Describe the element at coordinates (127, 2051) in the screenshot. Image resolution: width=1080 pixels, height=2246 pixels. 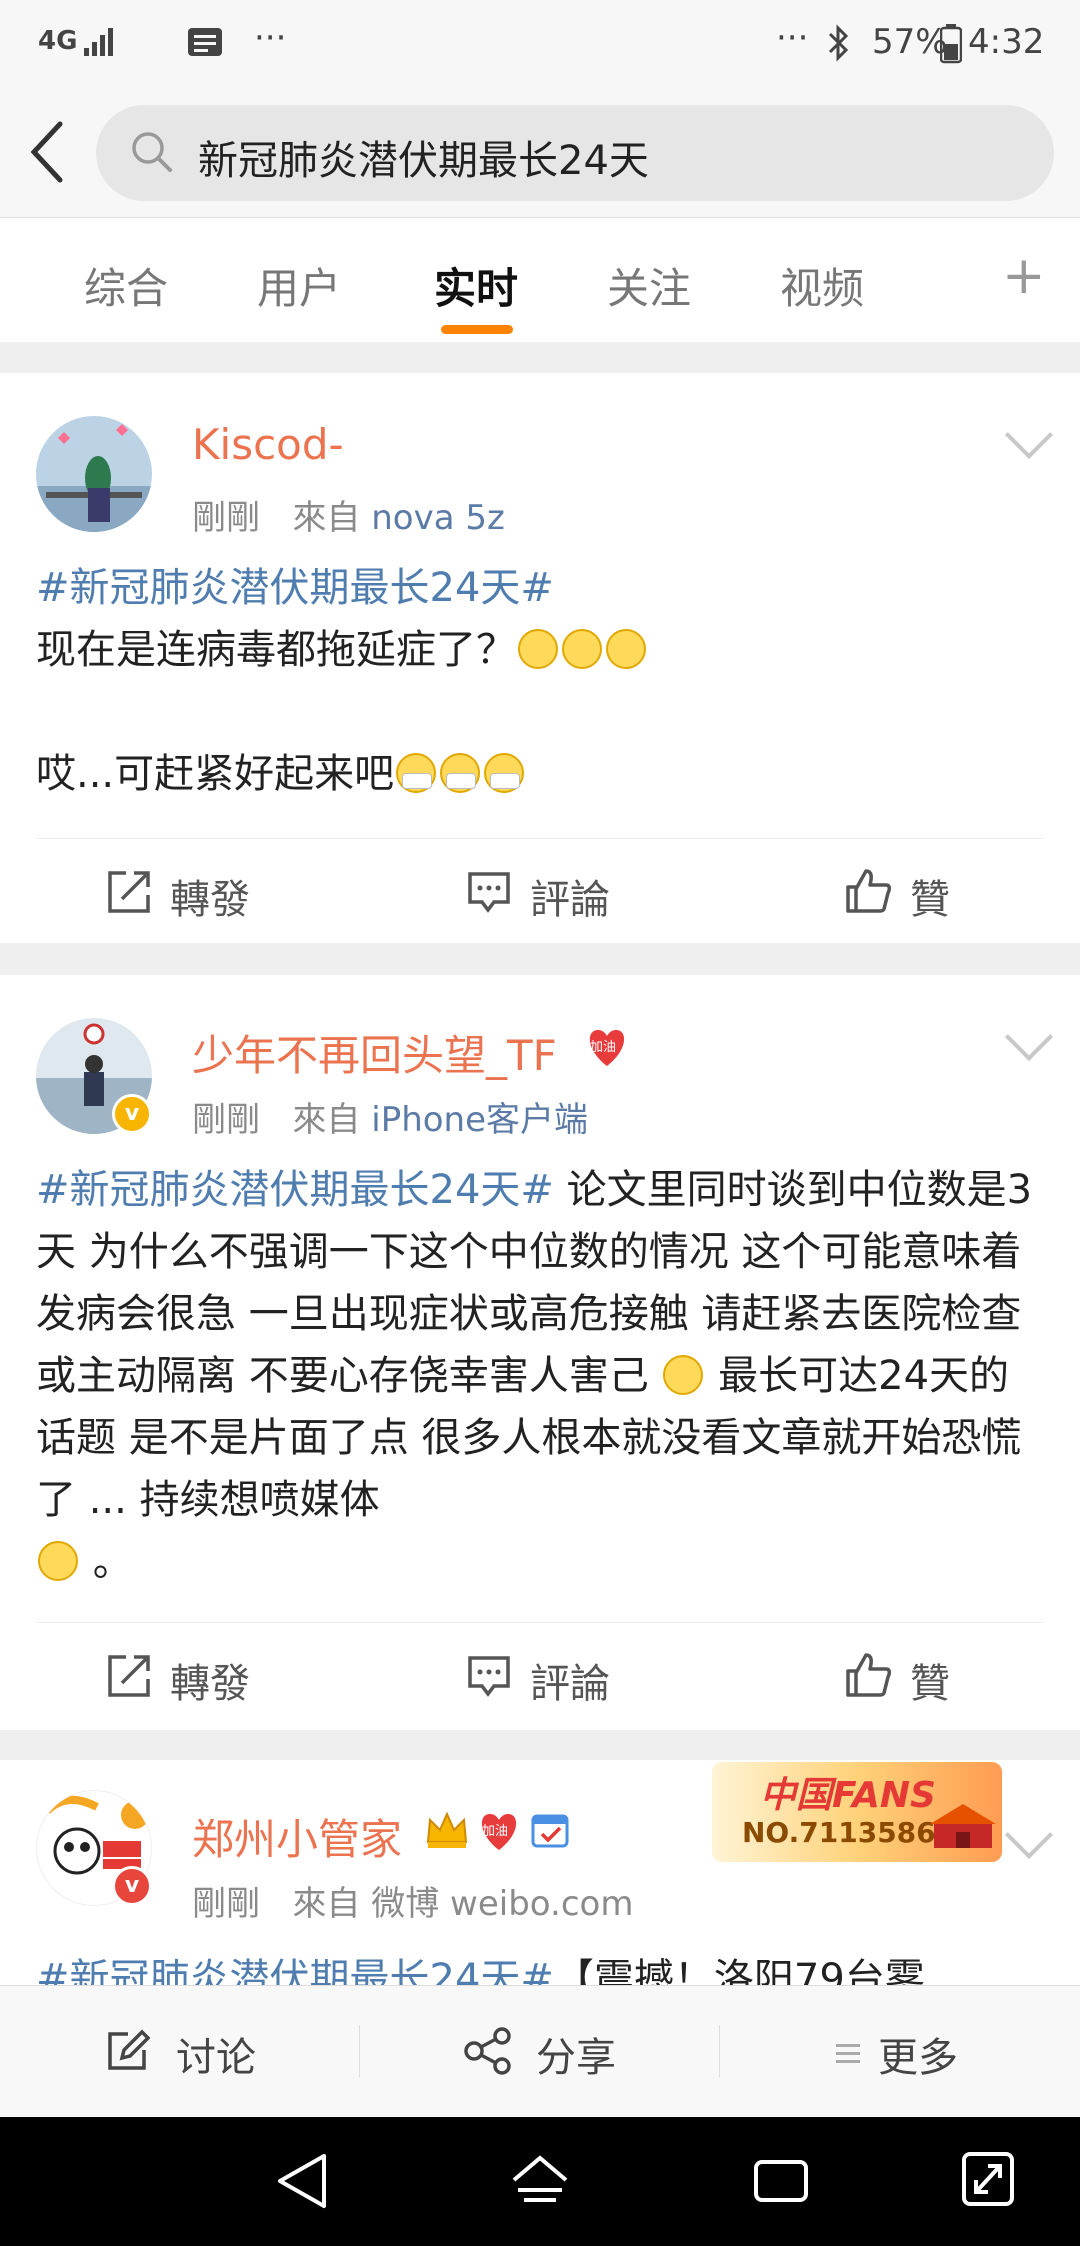
I see `edit-icon` at that location.